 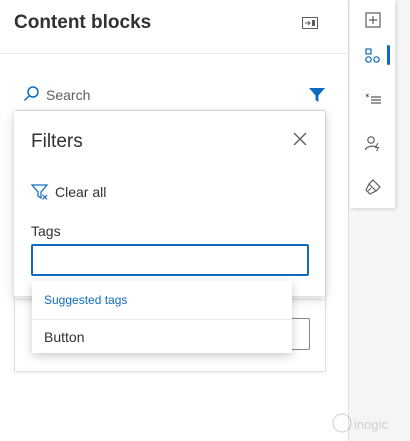 I want to click on panel-title: Content blocks, so click(x=83, y=22).